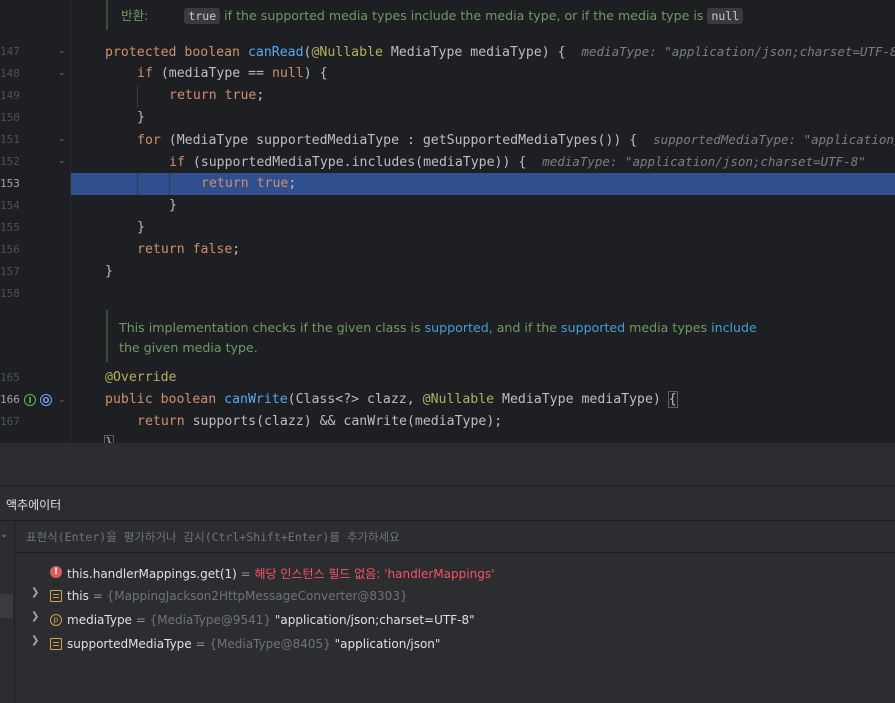  Describe the element at coordinates (343, 421) in the screenshot. I see `code-text: supports(clazz) && canWrite(mediaType);` at that location.